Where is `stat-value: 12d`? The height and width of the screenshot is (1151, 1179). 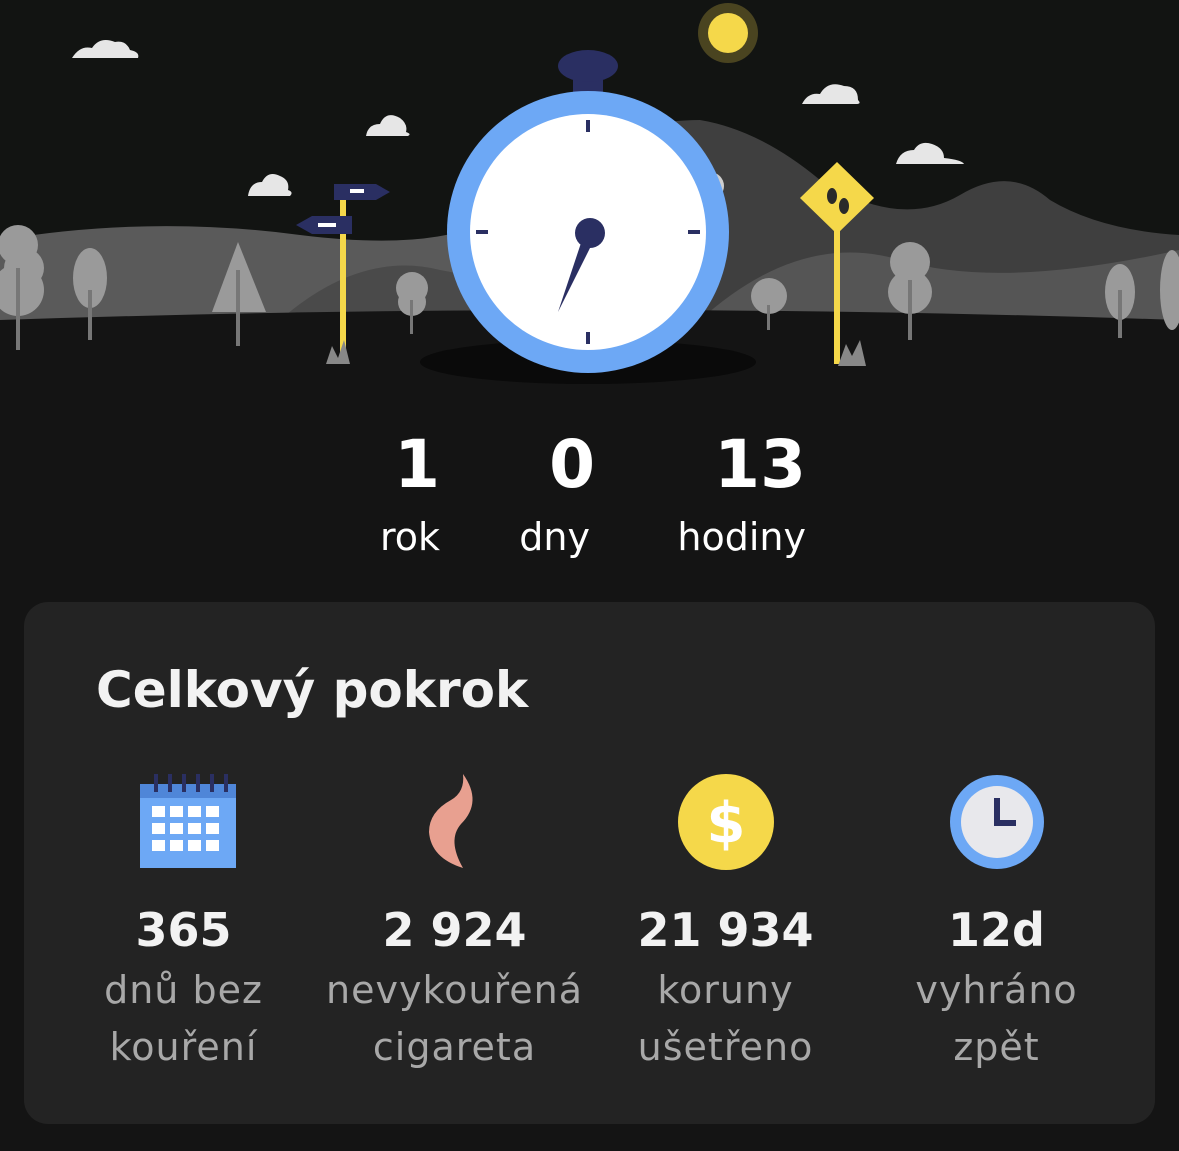 stat-value: 12d is located at coordinates (996, 930).